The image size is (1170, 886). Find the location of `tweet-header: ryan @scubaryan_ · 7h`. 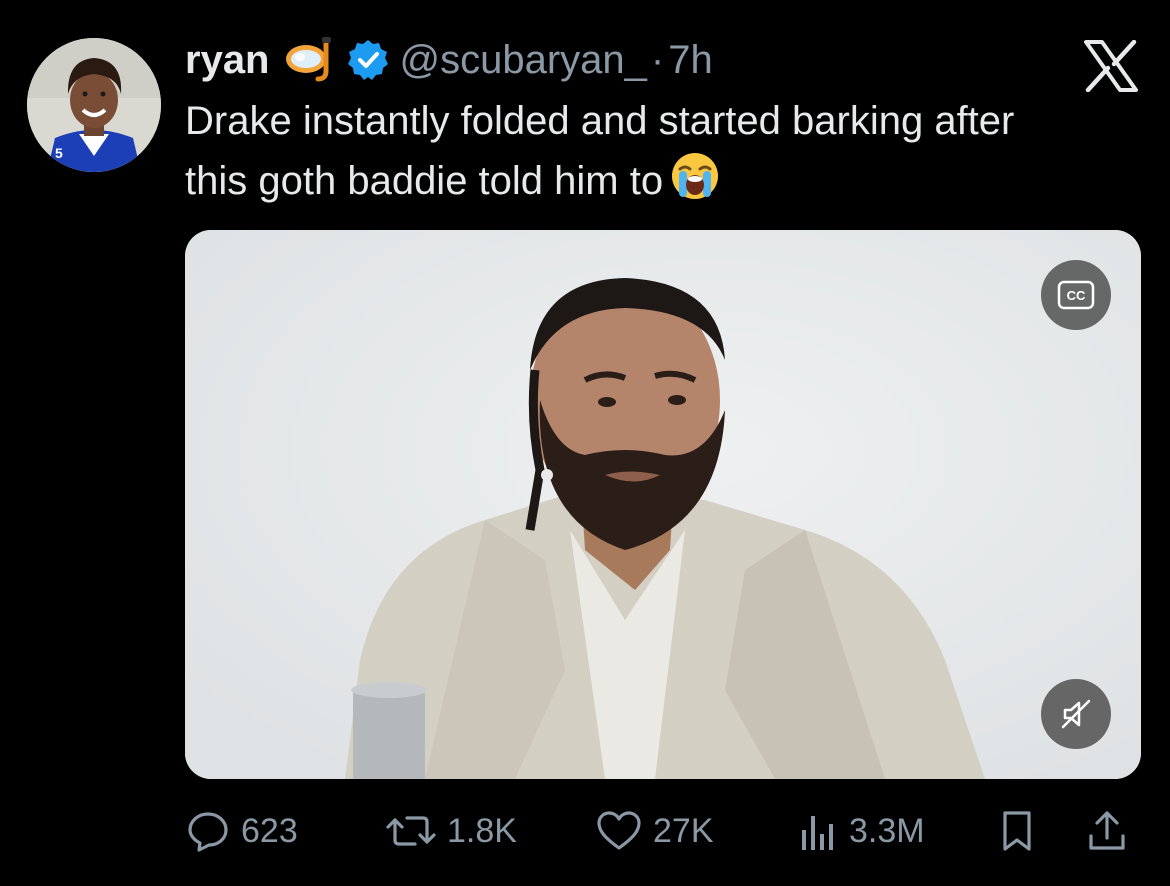

tweet-header: ryan @scubaryan_ · 7h is located at coordinates (449, 60).